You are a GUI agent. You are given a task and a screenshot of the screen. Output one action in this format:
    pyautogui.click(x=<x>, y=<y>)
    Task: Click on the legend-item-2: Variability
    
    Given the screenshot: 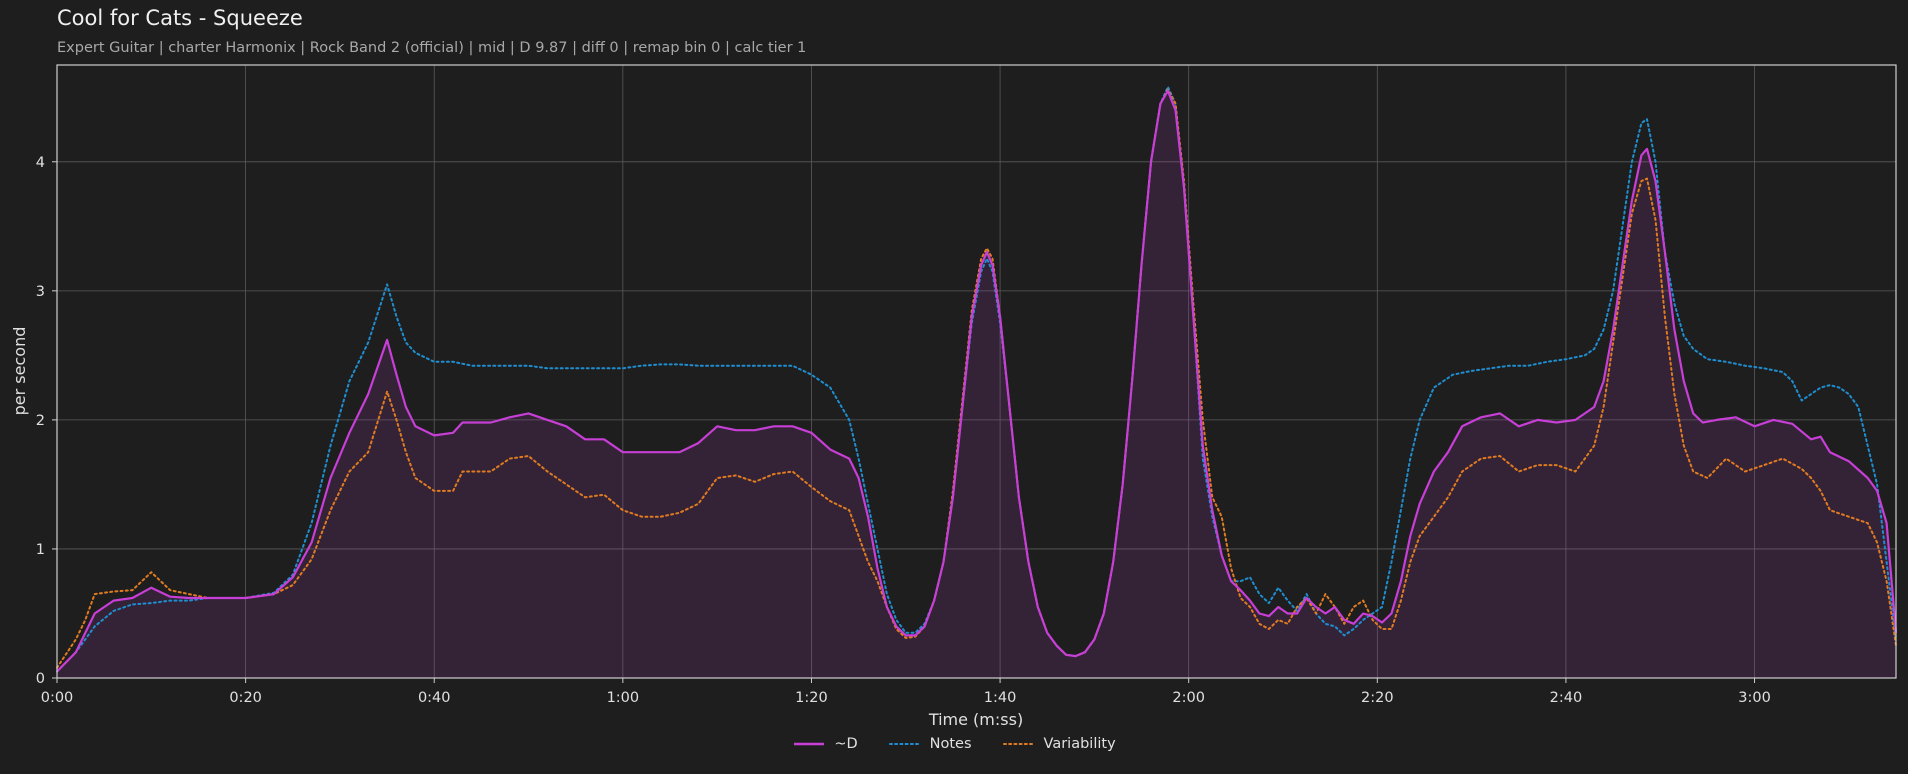 What is the action you would take?
    pyautogui.click(x=1059, y=744)
    